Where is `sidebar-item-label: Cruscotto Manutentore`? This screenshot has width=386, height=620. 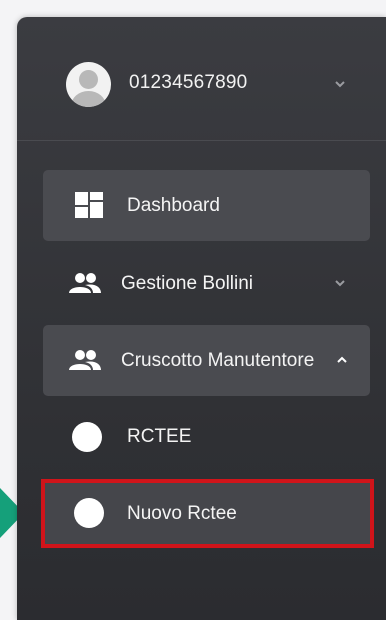
sidebar-item-label: Cruscotto Manutentore is located at coordinates (218, 360).